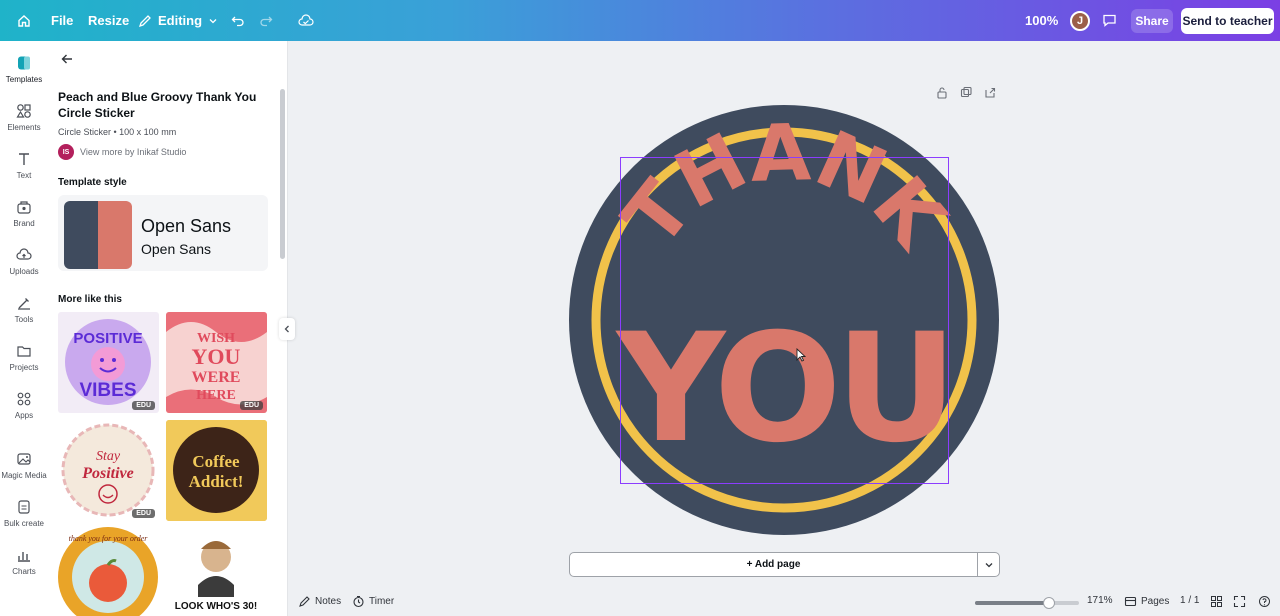  What do you see at coordinates (90, 299) in the screenshot?
I see `more-like-this-heading: More like this` at bounding box center [90, 299].